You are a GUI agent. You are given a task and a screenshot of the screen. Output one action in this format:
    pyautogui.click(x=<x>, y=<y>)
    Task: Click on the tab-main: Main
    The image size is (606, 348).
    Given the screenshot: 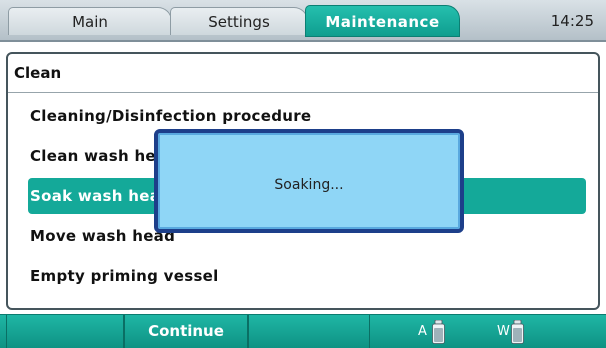 What is the action you would take?
    pyautogui.click(x=90, y=21)
    